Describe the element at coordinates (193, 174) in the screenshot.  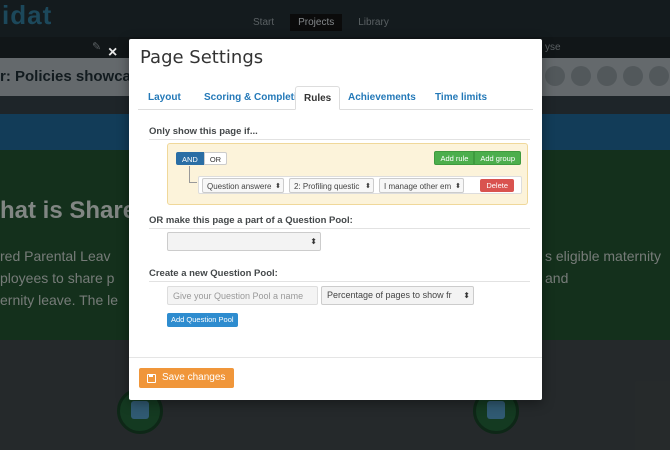
I see `tree-connector` at that location.